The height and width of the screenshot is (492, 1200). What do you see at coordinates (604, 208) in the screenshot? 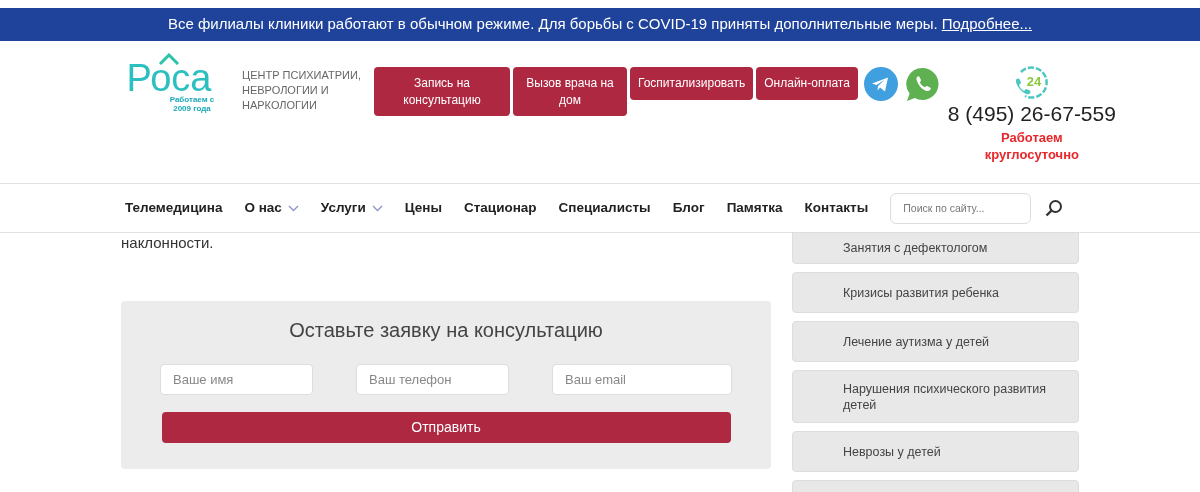
I see `nav-link: Специалисты` at bounding box center [604, 208].